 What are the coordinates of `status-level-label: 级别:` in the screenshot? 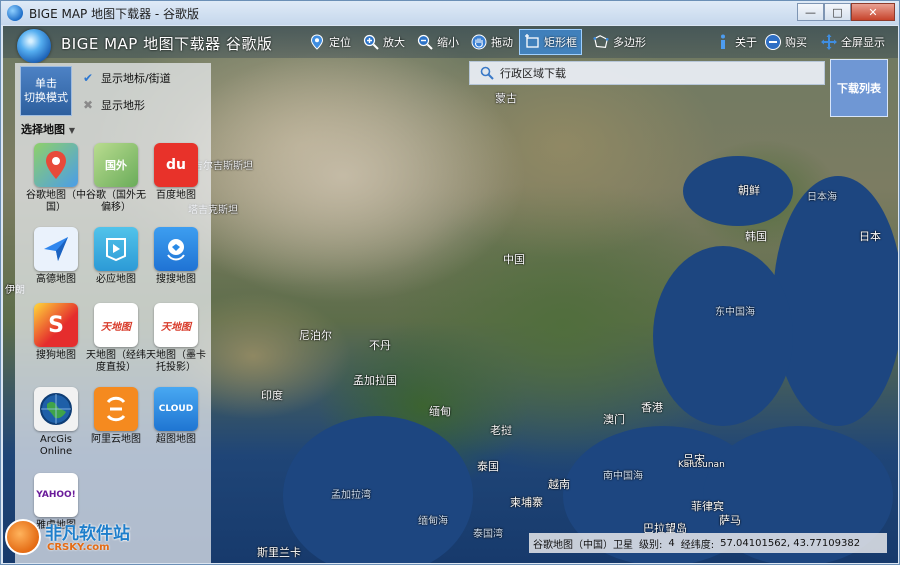 It's located at (651, 545).